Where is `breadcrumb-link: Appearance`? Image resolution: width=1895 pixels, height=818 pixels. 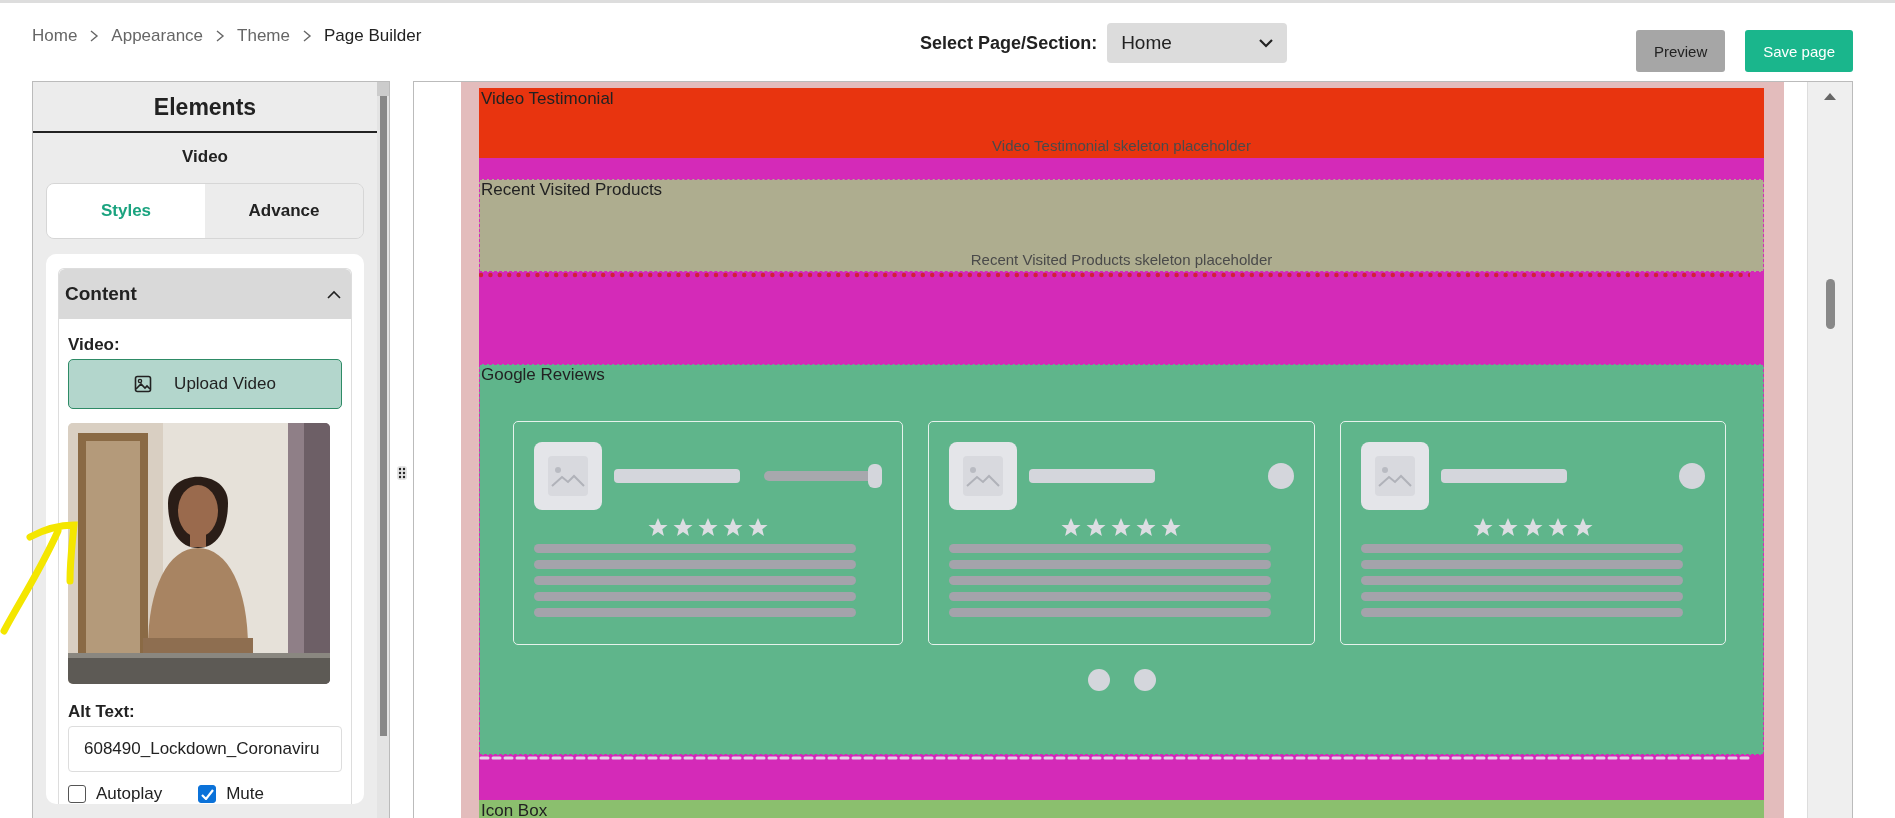 breadcrumb-link: Appearance is located at coordinates (157, 36).